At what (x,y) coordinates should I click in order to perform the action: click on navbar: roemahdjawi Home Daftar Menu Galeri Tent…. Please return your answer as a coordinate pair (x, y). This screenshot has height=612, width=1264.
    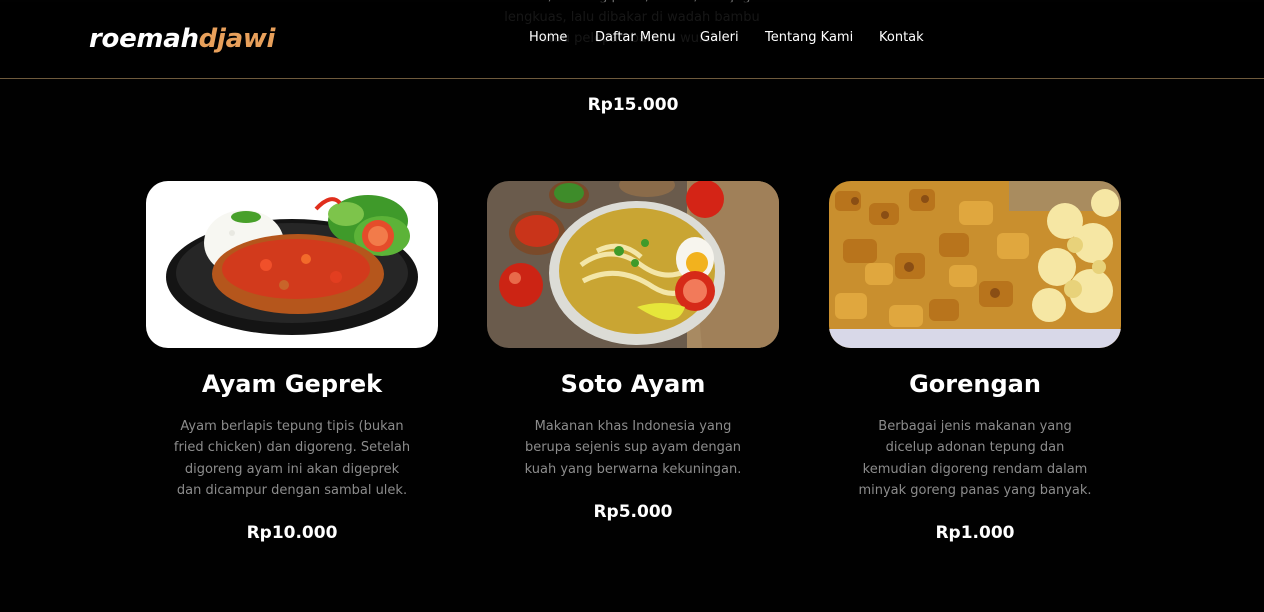
    Looking at the image, I should click on (632, 40).